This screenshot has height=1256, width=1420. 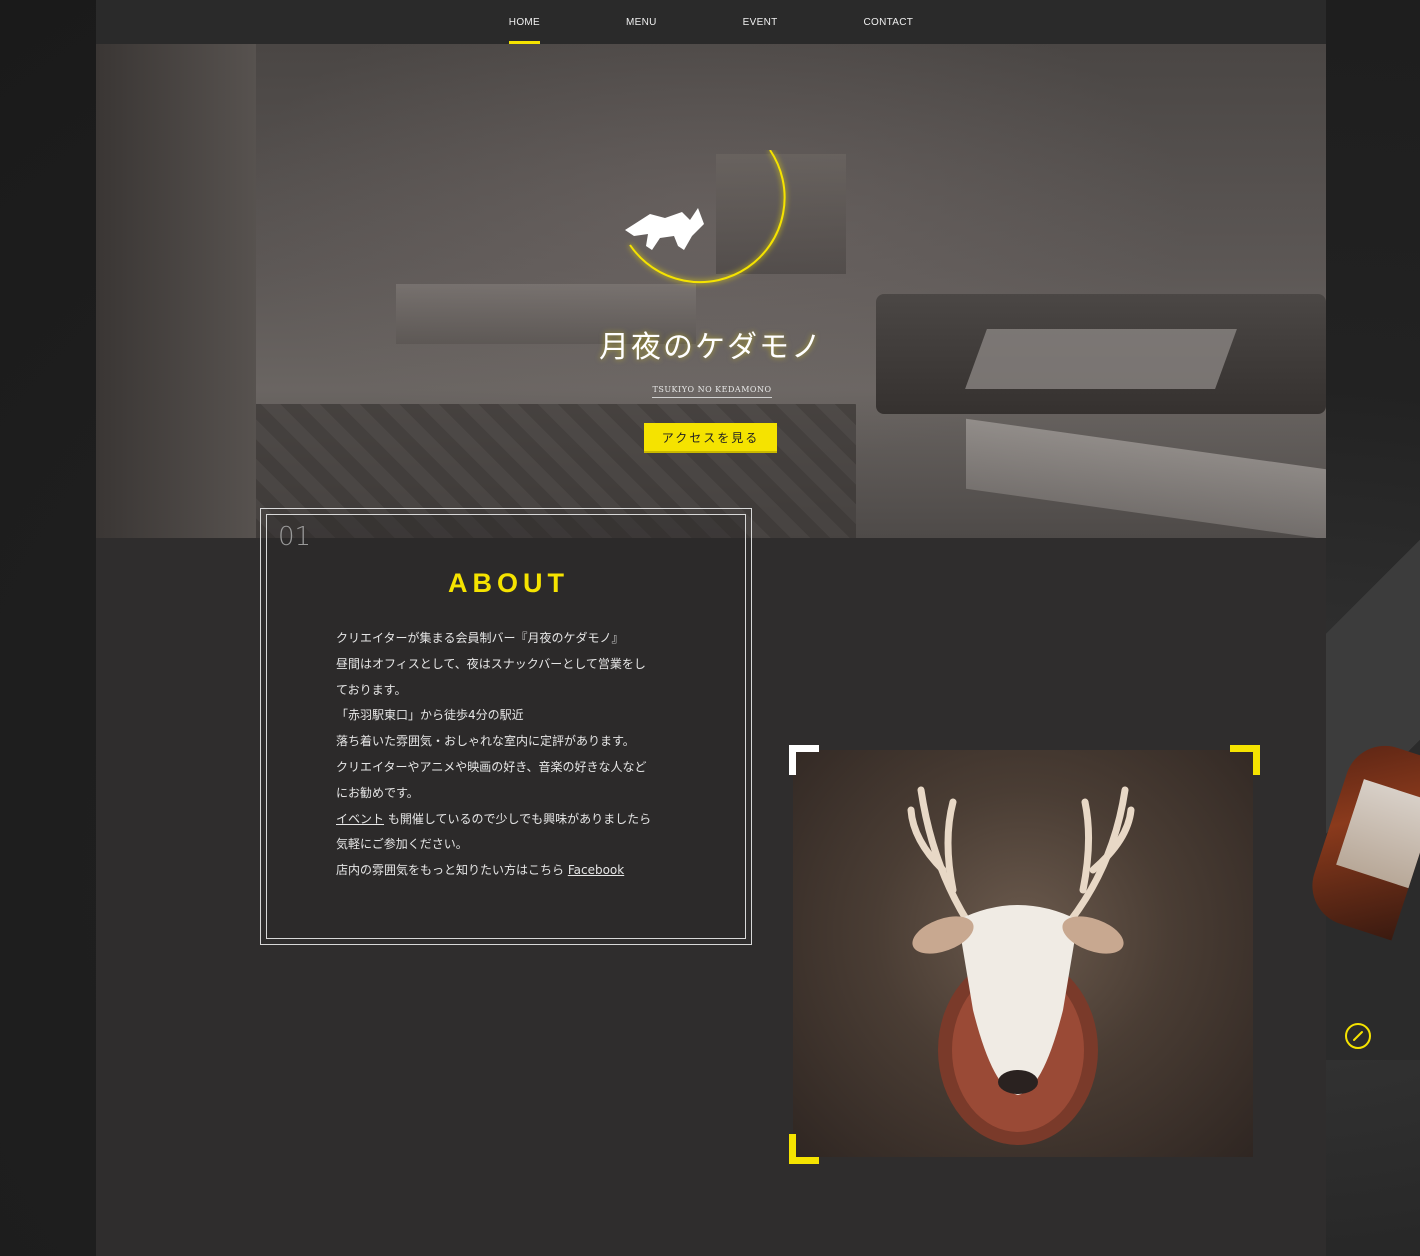 I want to click on about-line: クリエイターが集まる会員制バー『月夜のケダモノ』, so click(x=480, y=638).